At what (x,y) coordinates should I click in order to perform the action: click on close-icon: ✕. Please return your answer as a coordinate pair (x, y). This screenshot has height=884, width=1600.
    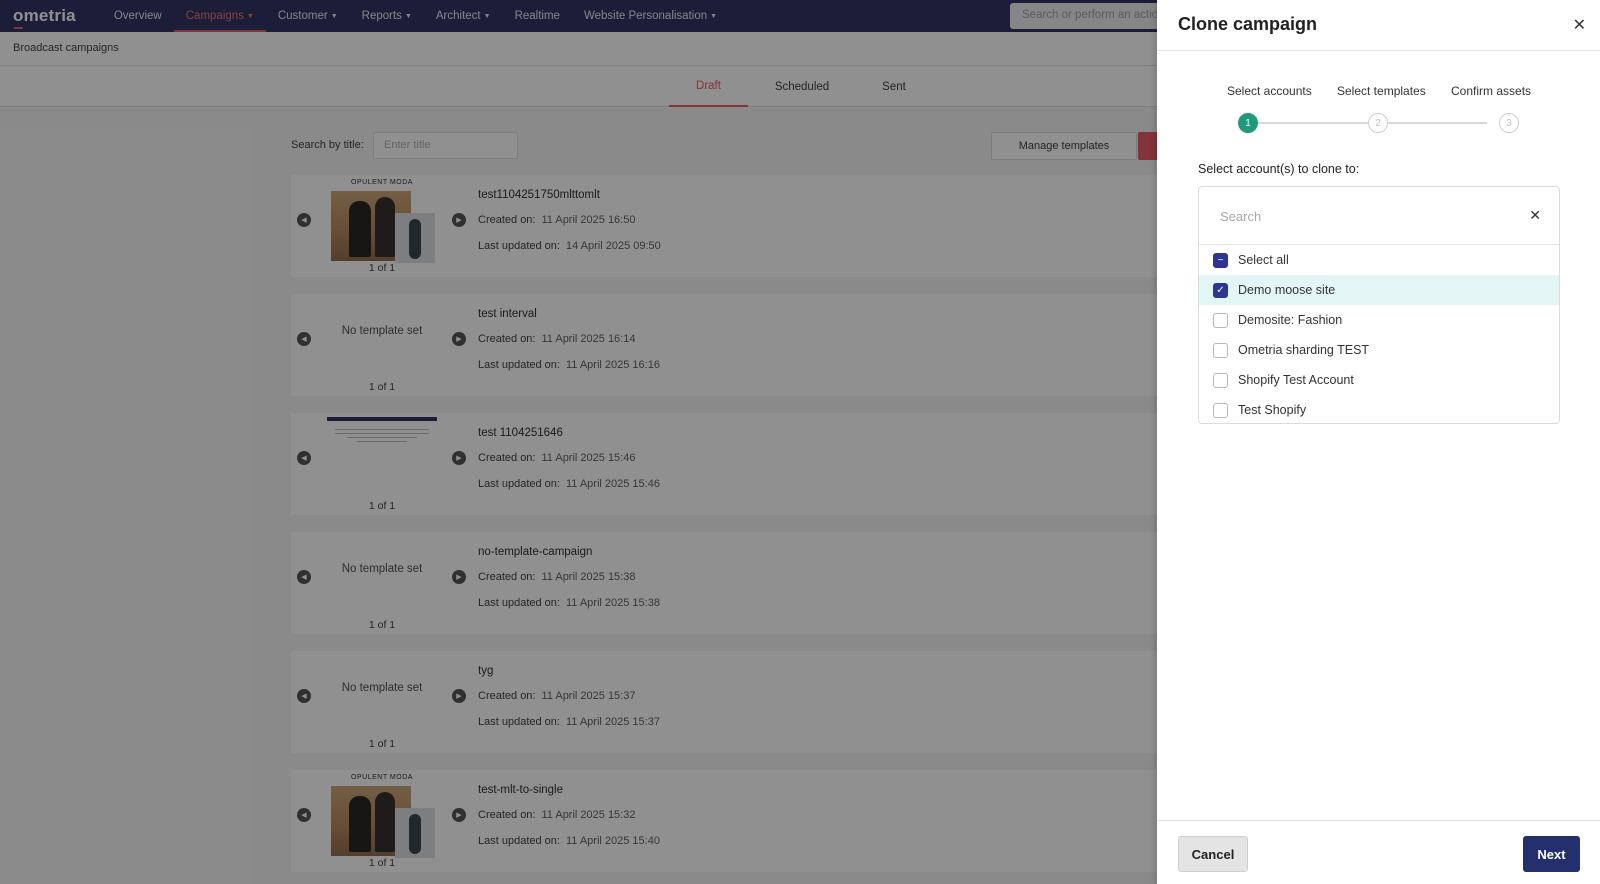
    Looking at the image, I should click on (1579, 25).